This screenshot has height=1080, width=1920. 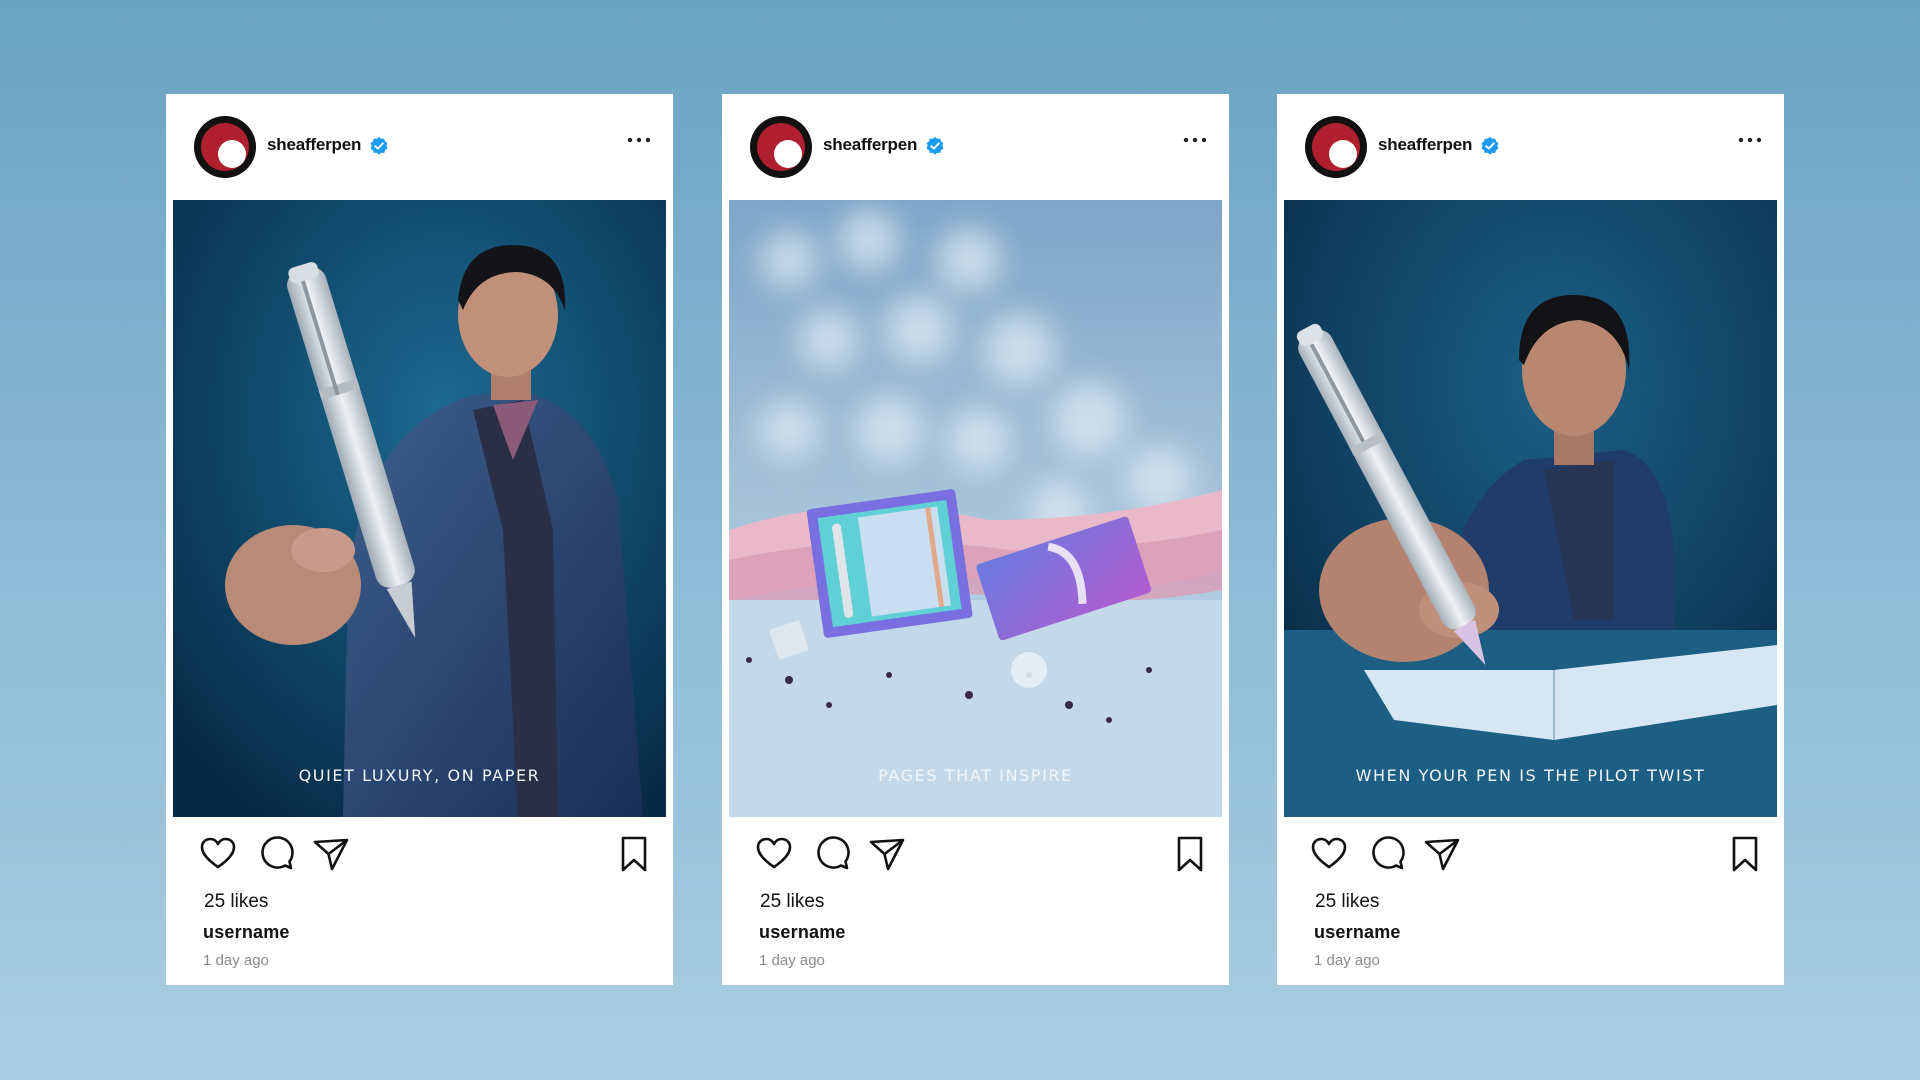 I want to click on image-caption: PAGES THAT INSPIRE, so click(x=975, y=775).